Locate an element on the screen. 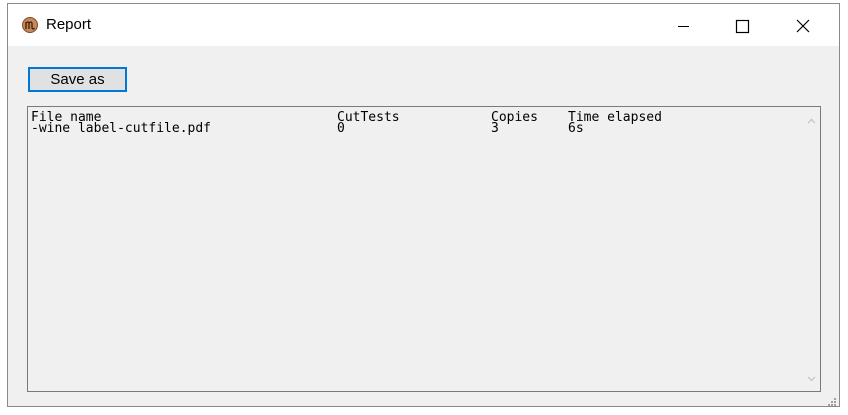 This screenshot has width=848, height=415. minimize-button is located at coordinates (683, 25).